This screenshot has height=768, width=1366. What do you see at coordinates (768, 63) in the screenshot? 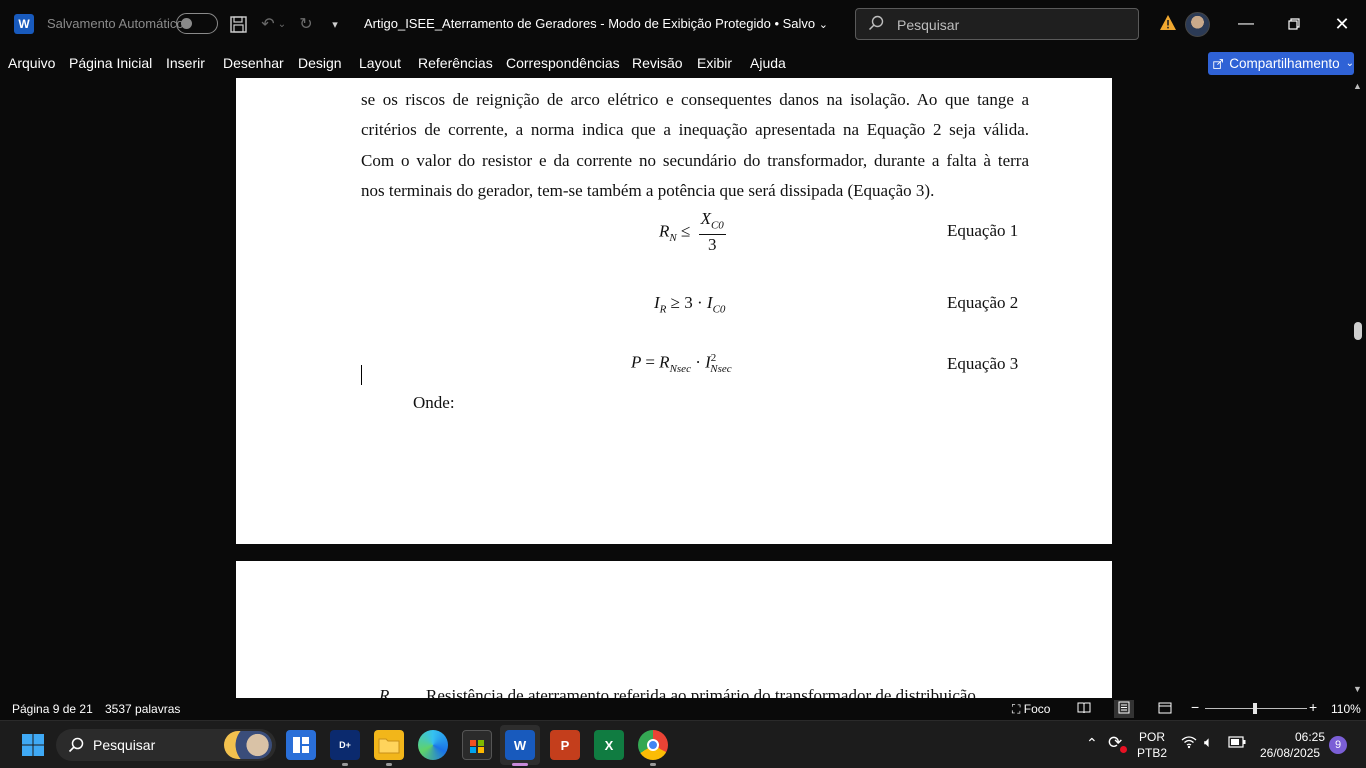
I see `tab-ajuda: Ajuda` at bounding box center [768, 63].